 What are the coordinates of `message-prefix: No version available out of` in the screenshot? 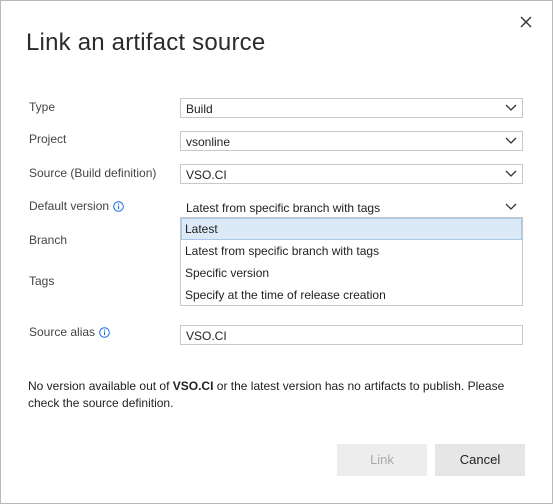 It's located at (100, 386).